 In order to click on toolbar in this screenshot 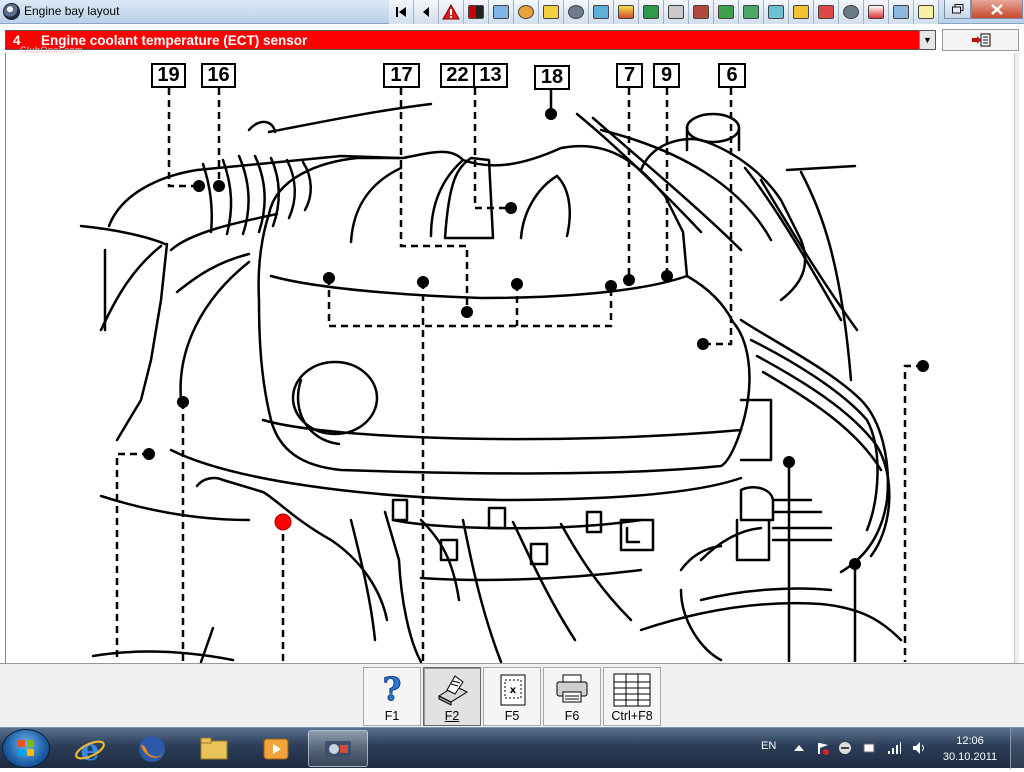, I will do `click(664, 12)`.